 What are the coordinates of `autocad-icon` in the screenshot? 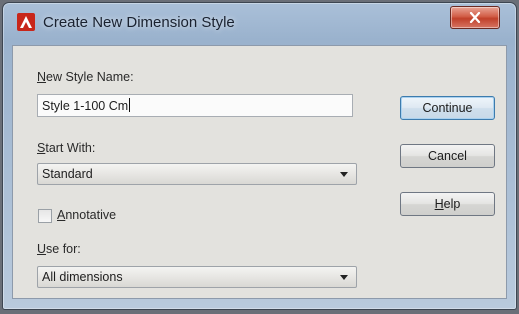 It's located at (26, 22).